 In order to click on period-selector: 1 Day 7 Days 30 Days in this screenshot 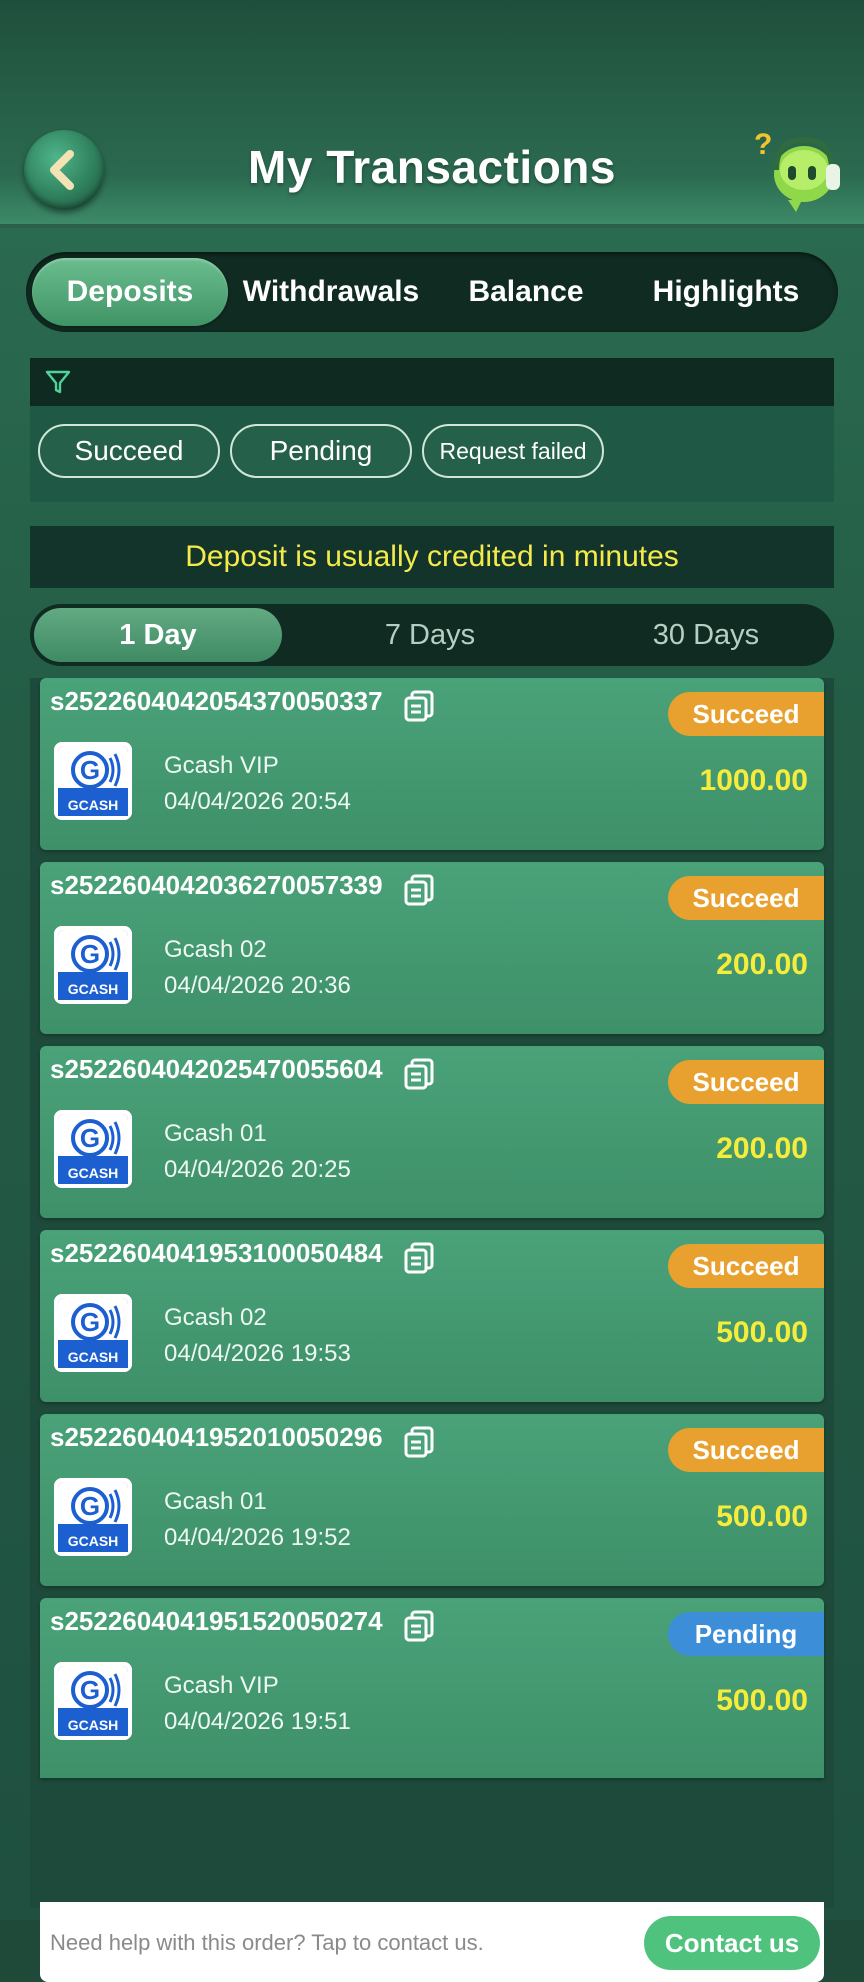, I will do `click(432, 635)`.